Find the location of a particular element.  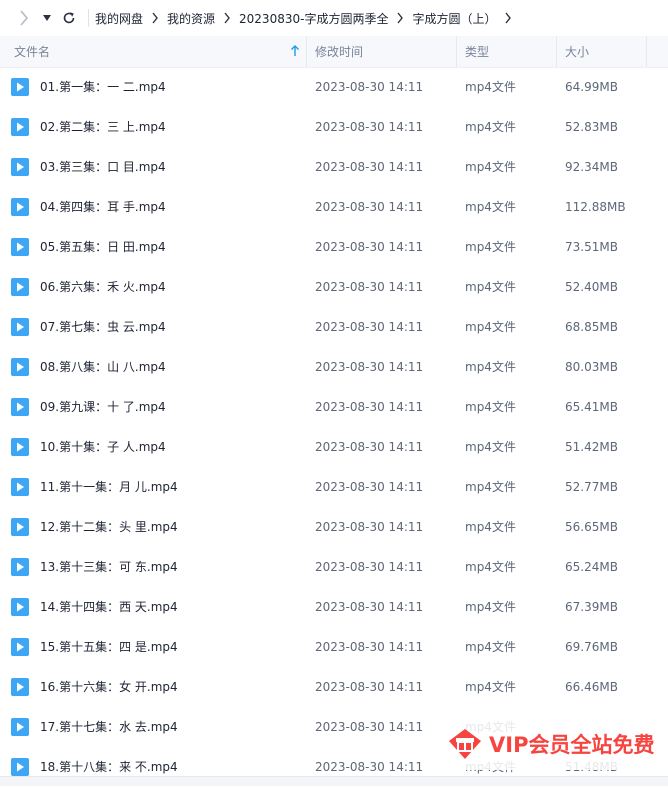

caret-down-icon is located at coordinates (47, 18).